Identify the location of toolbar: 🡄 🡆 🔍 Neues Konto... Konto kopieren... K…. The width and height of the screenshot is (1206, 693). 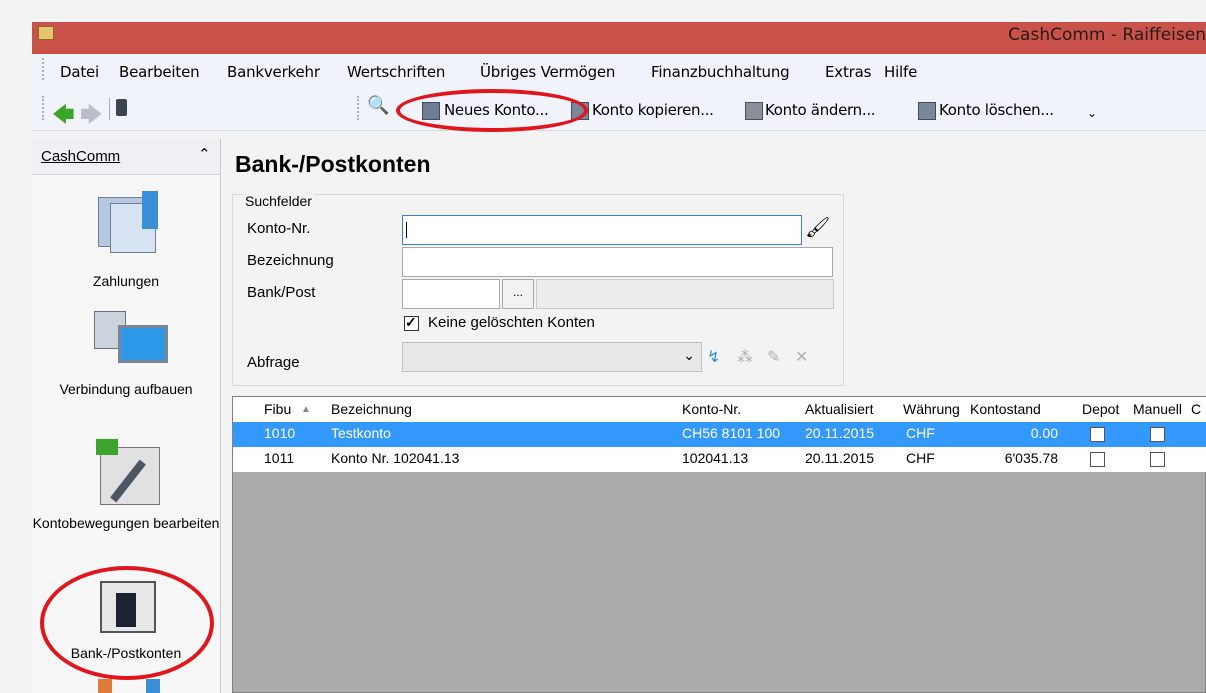
(619, 107).